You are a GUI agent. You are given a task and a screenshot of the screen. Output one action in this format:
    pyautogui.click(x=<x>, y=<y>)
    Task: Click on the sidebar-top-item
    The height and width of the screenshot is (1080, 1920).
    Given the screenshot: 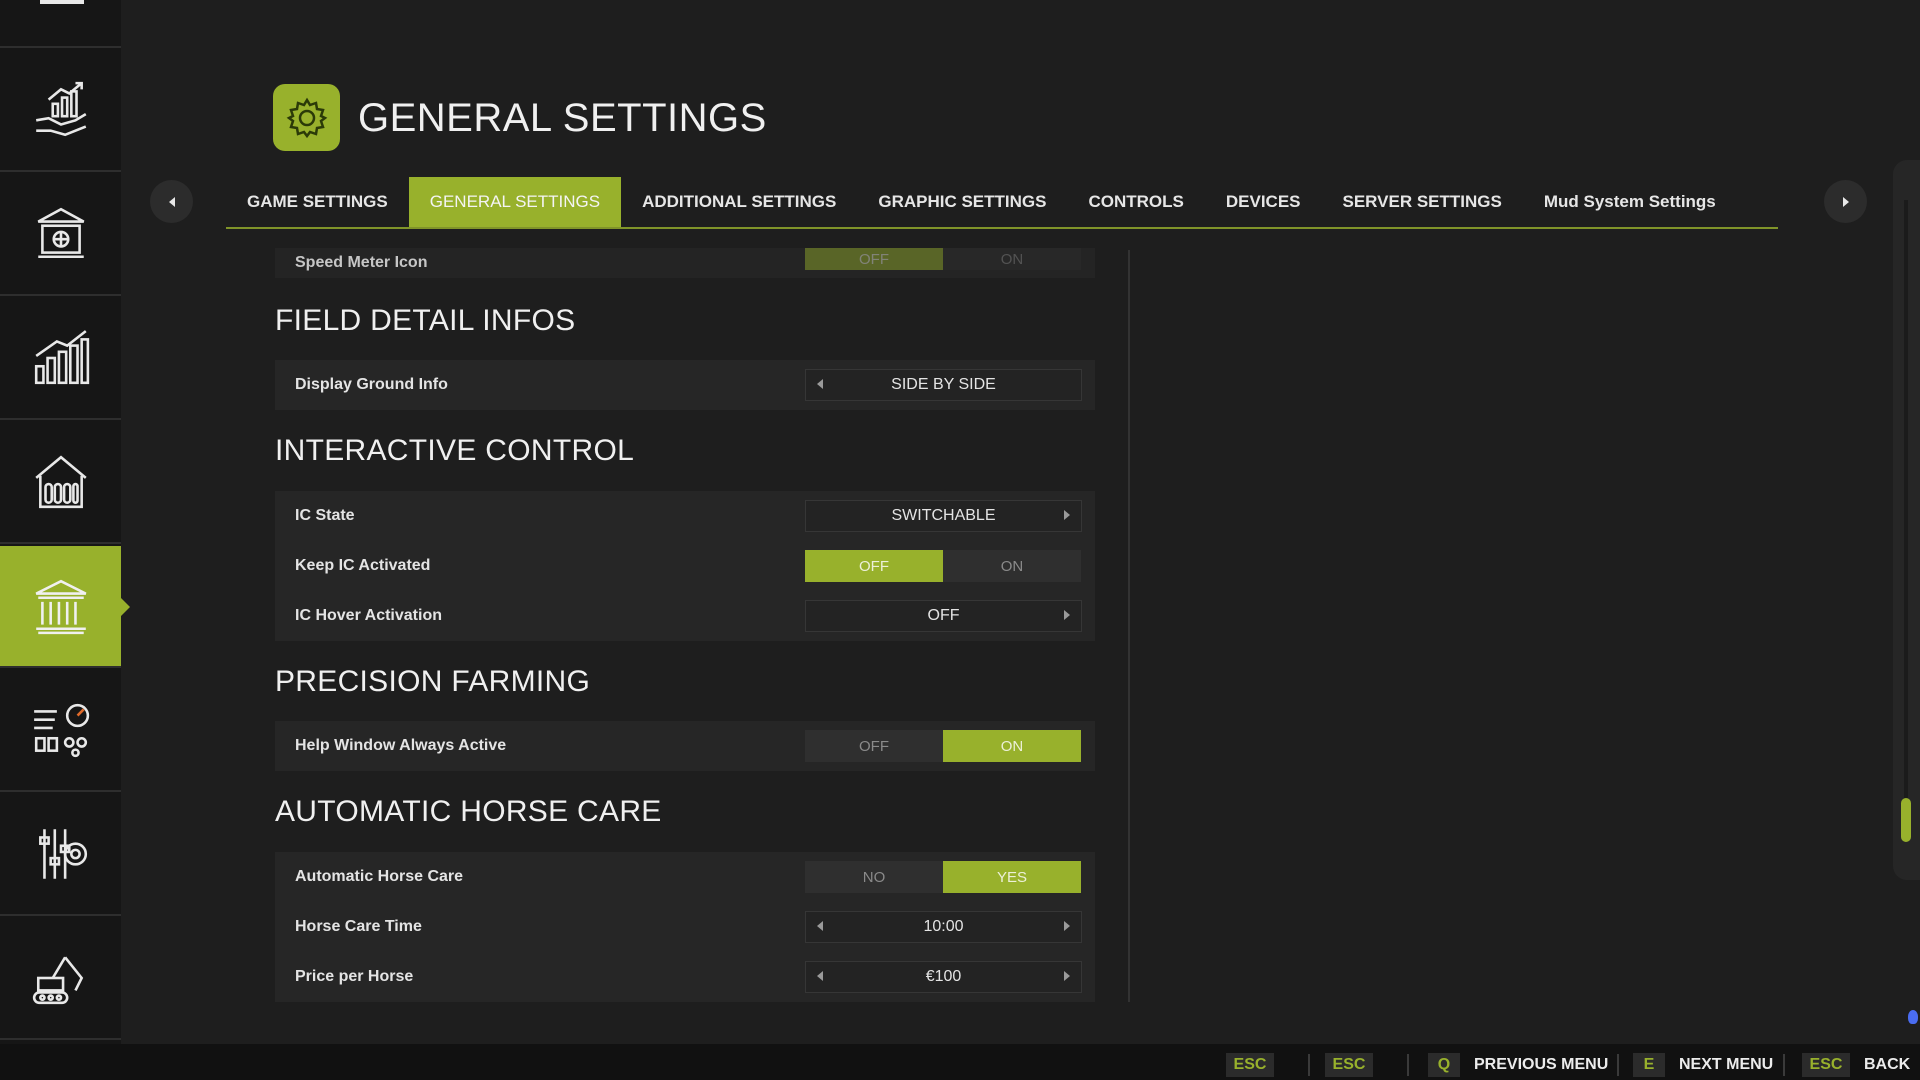 What is the action you would take?
    pyautogui.click(x=60, y=24)
    